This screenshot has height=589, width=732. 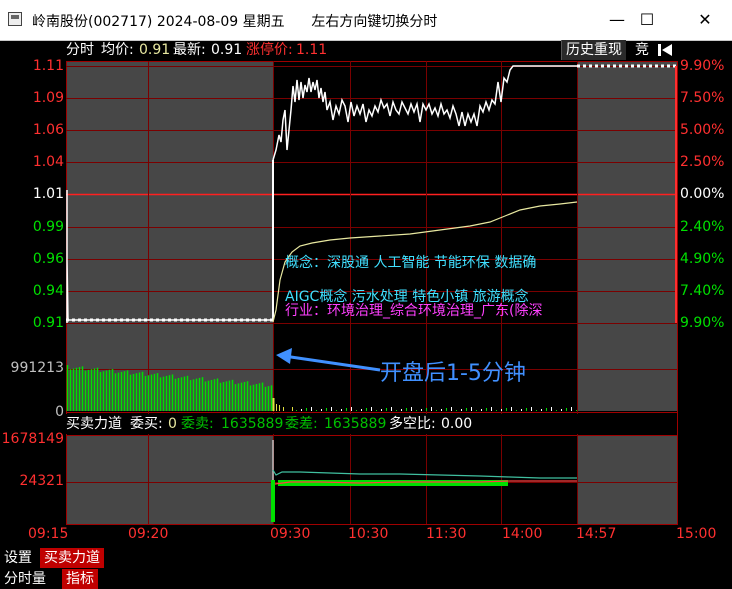 I want to click on force-line-teal, so click(x=424, y=474).